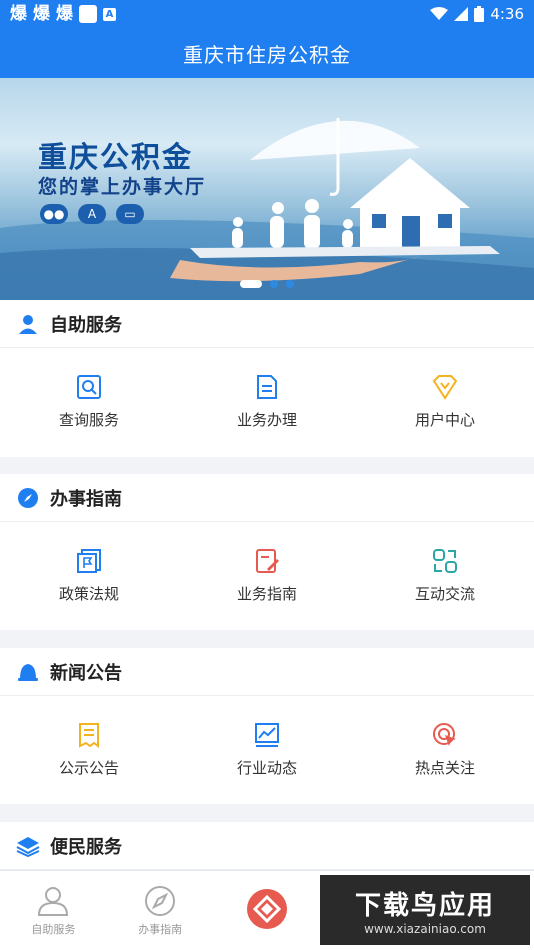 The image size is (534, 950). Describe the element at coordinates (89, 575) in the screenshot. I see `menu-item-policies: 政策法规` at that location.